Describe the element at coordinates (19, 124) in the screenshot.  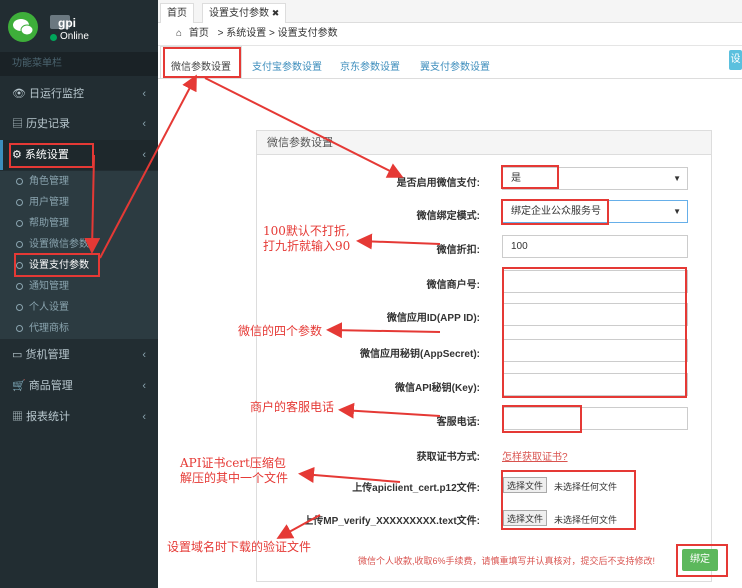
I see `book-icon: ▤` at that location.